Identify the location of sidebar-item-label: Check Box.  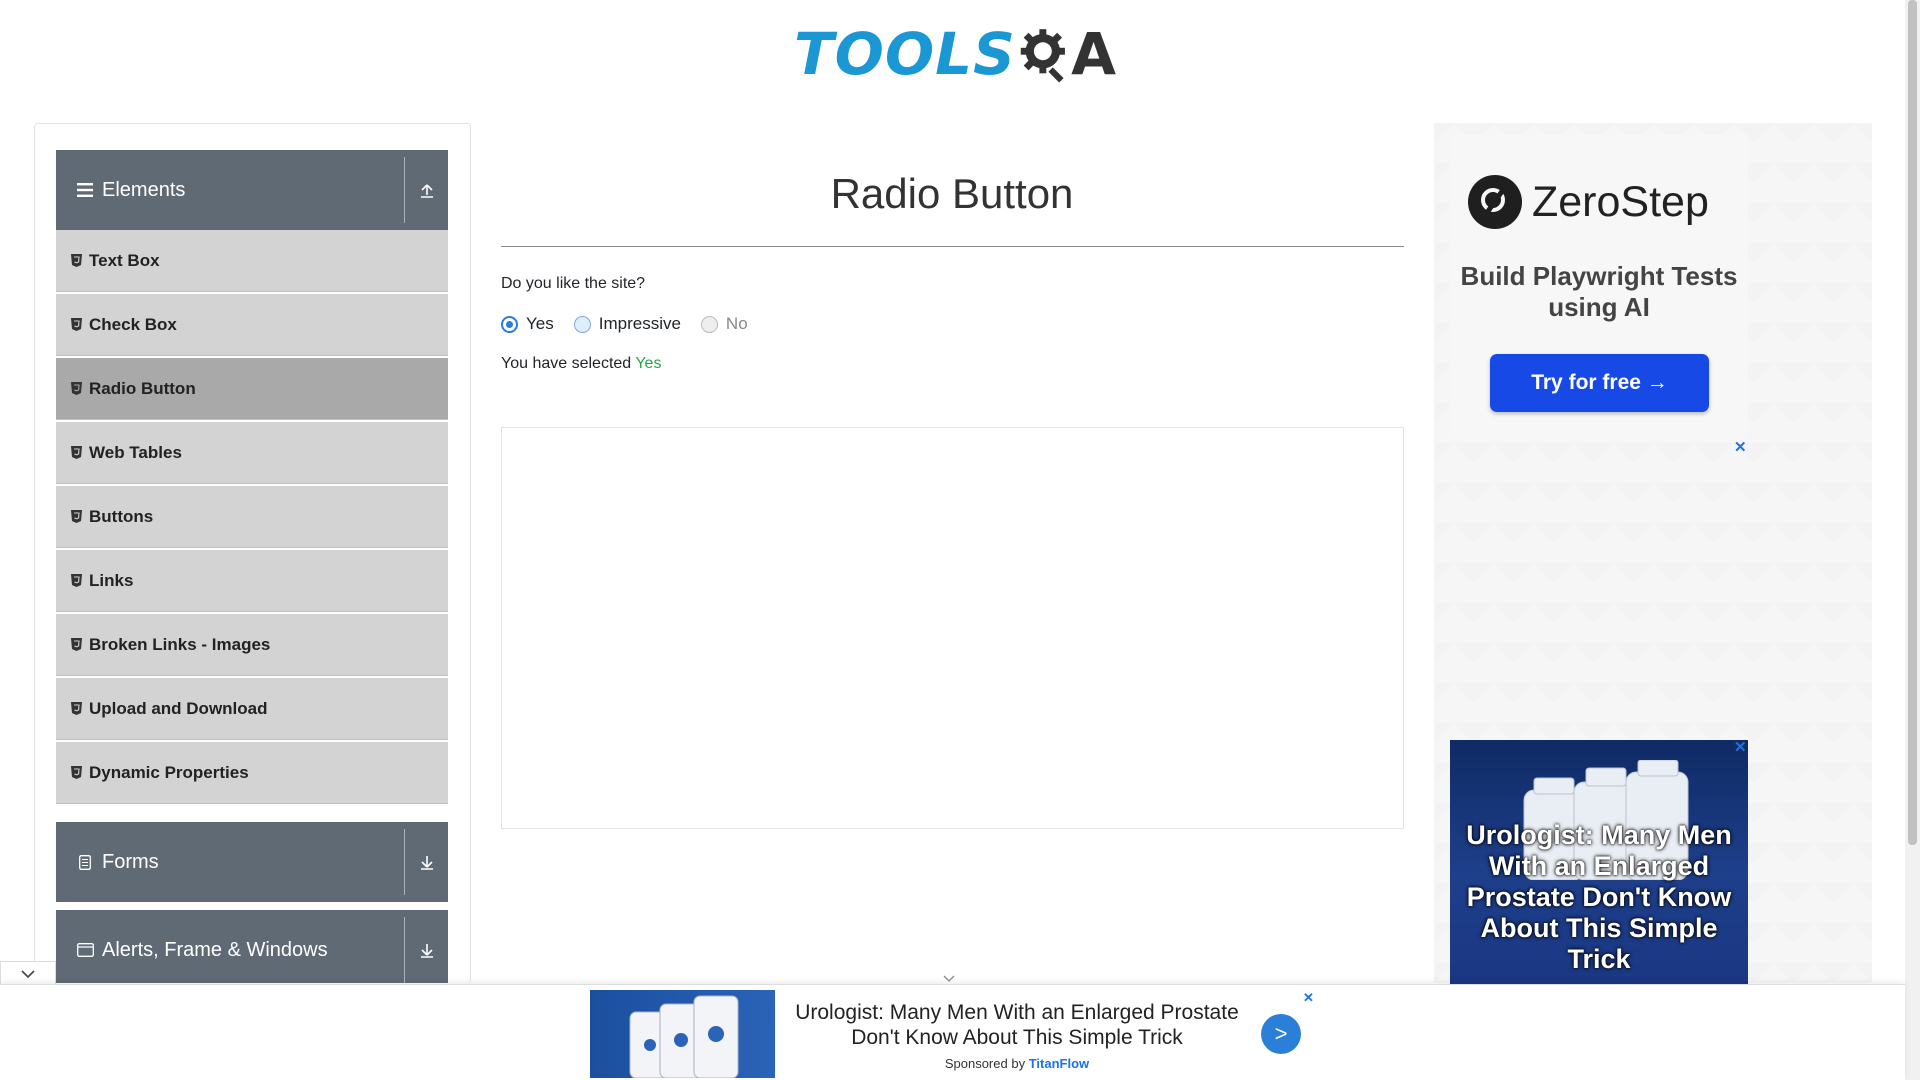
(133, 324).